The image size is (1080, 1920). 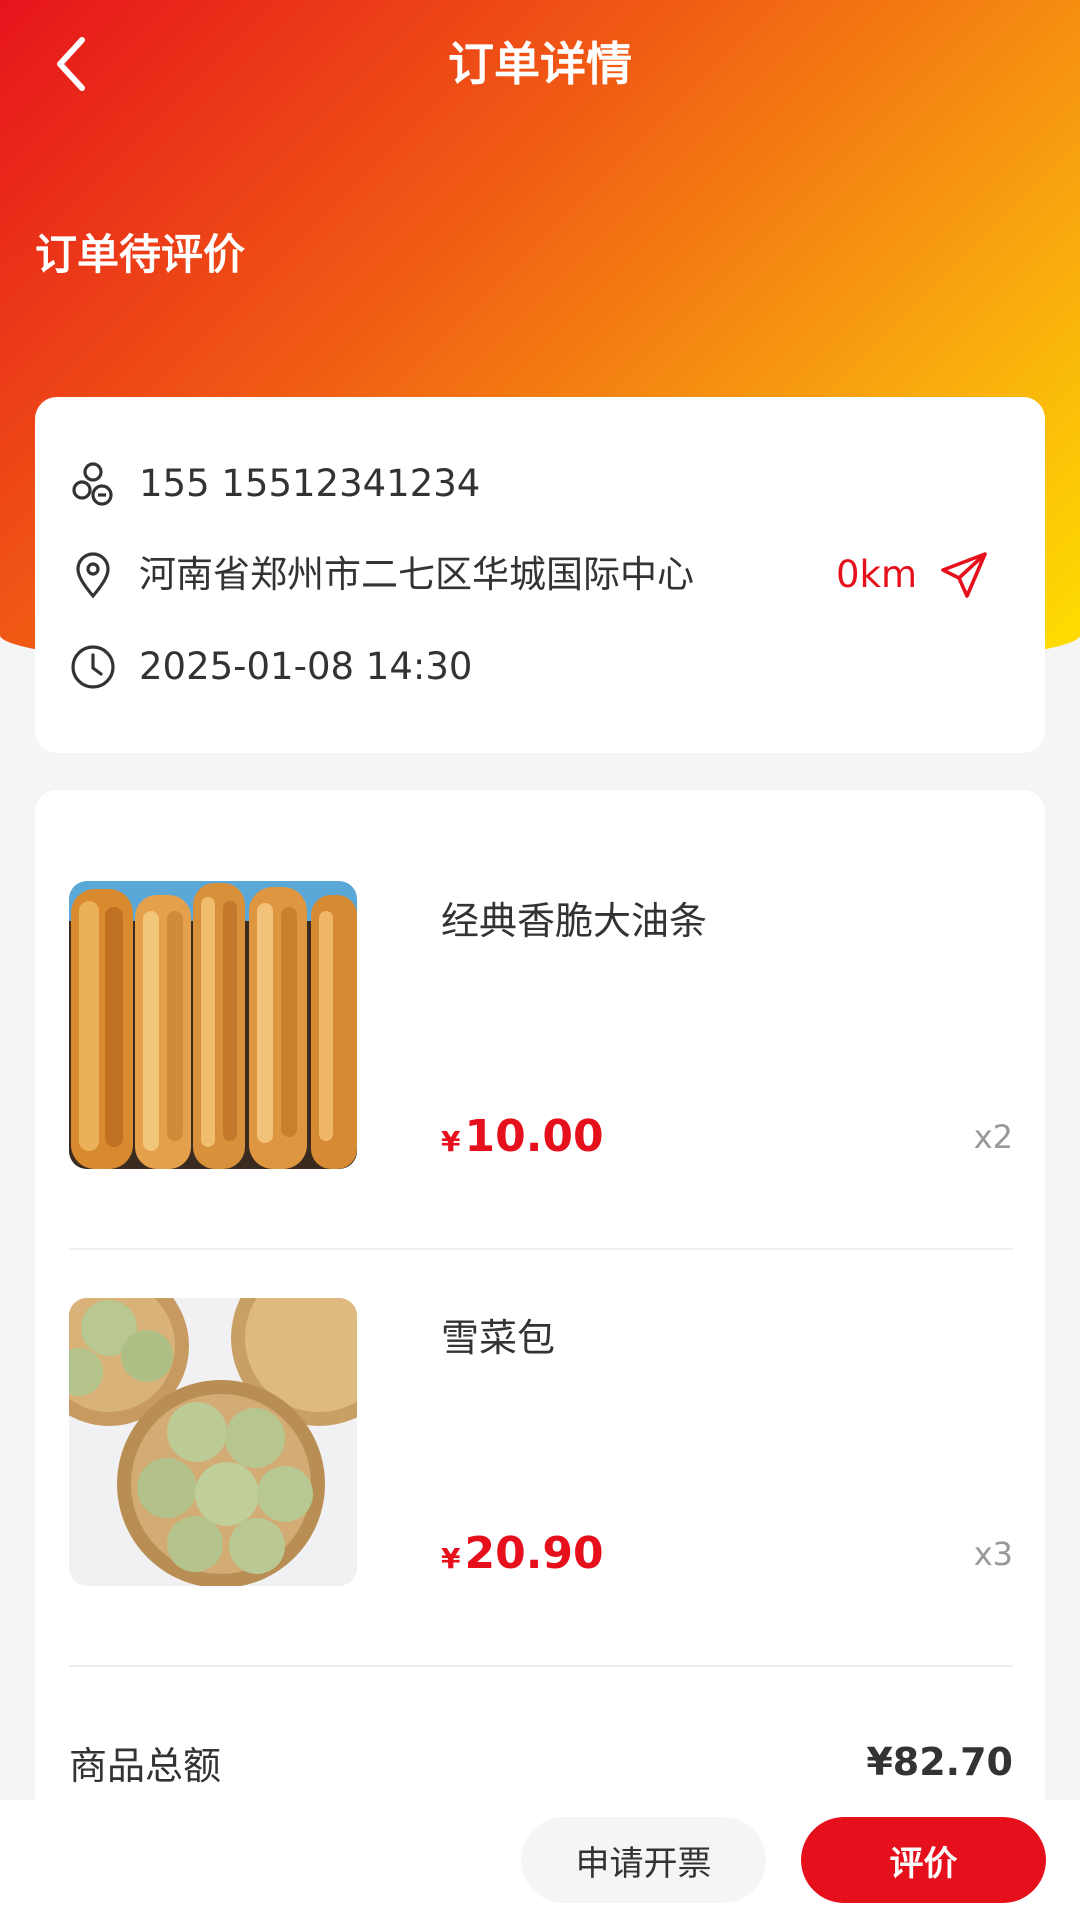 What do you see at coordinates (213, 1442) in the screenshot?
I see `xuecaibao-image` at bounding box center [213, 1442].